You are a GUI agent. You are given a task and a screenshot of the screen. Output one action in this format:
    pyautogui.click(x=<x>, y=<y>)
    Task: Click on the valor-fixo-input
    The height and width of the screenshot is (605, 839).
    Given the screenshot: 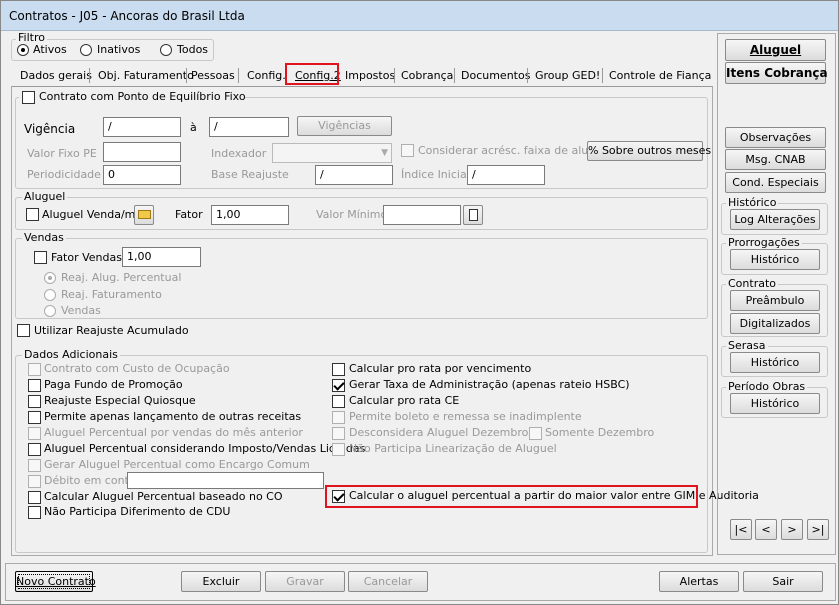 What is the action you would take?
    pyautogui.click(x=142, y=152)
    